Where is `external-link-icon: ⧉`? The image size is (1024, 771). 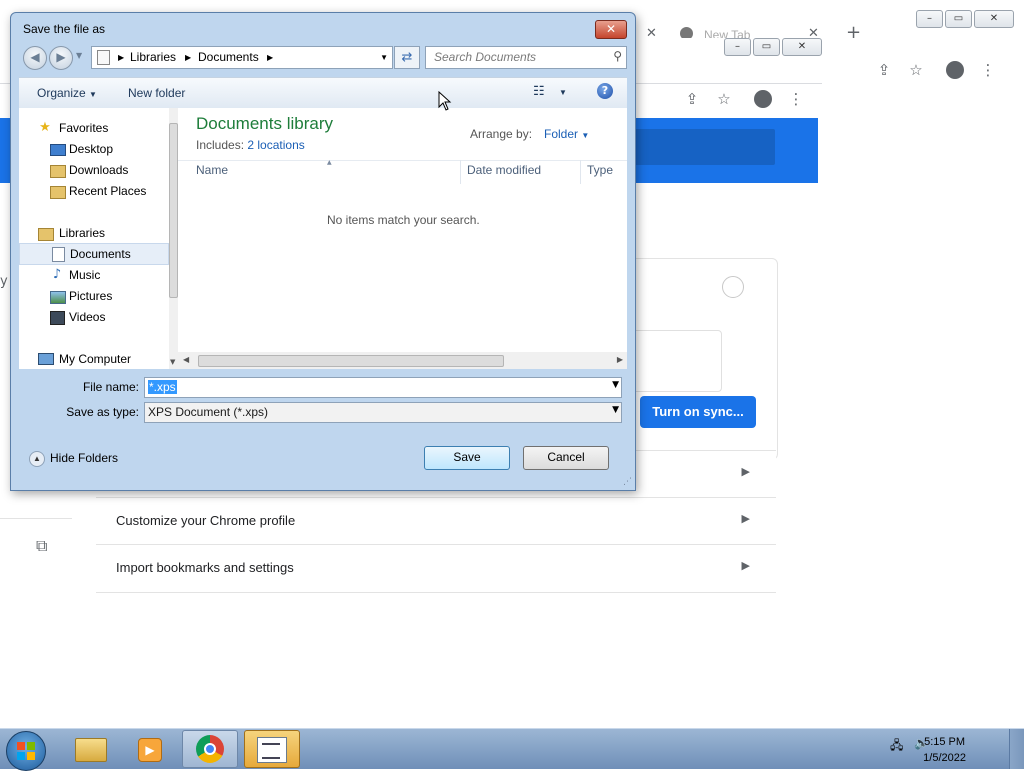
external-link-icon: ⧉ is located at coordinates (41, 546).